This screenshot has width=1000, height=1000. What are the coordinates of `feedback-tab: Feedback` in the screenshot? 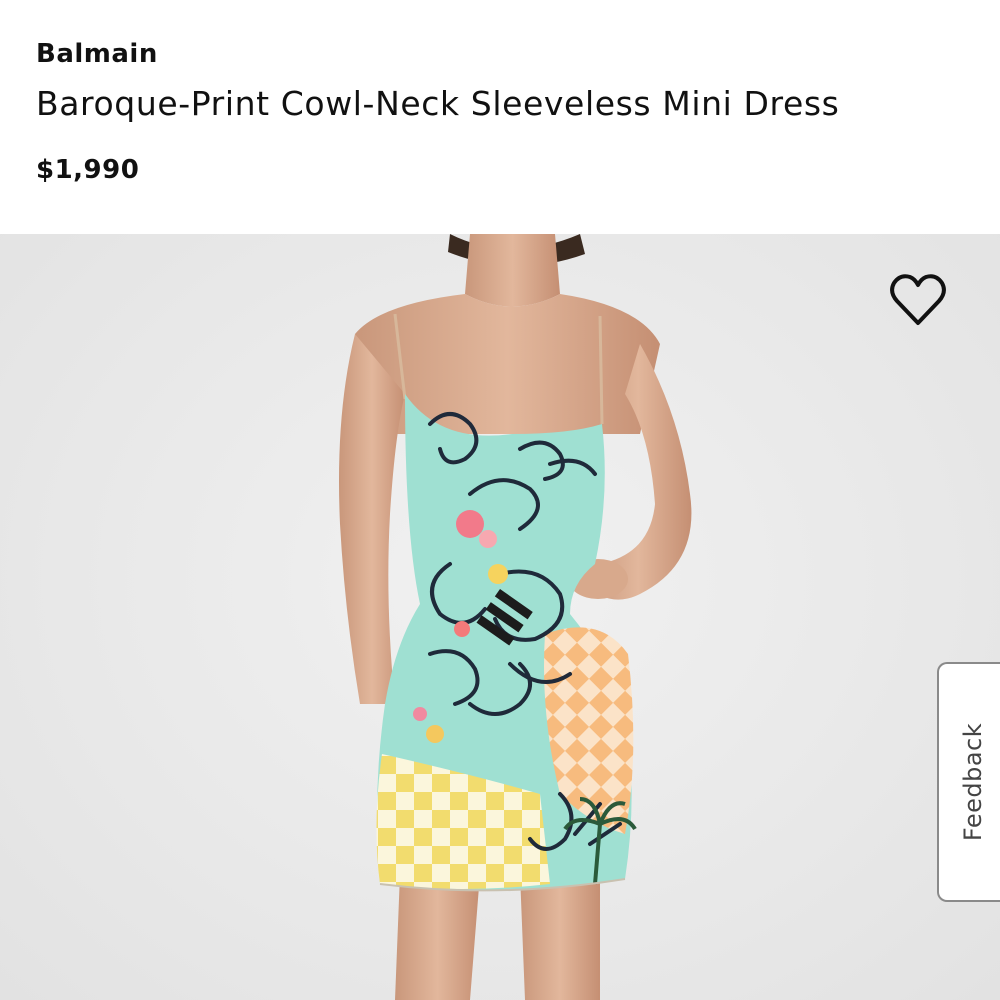 It's located at (968, 782).